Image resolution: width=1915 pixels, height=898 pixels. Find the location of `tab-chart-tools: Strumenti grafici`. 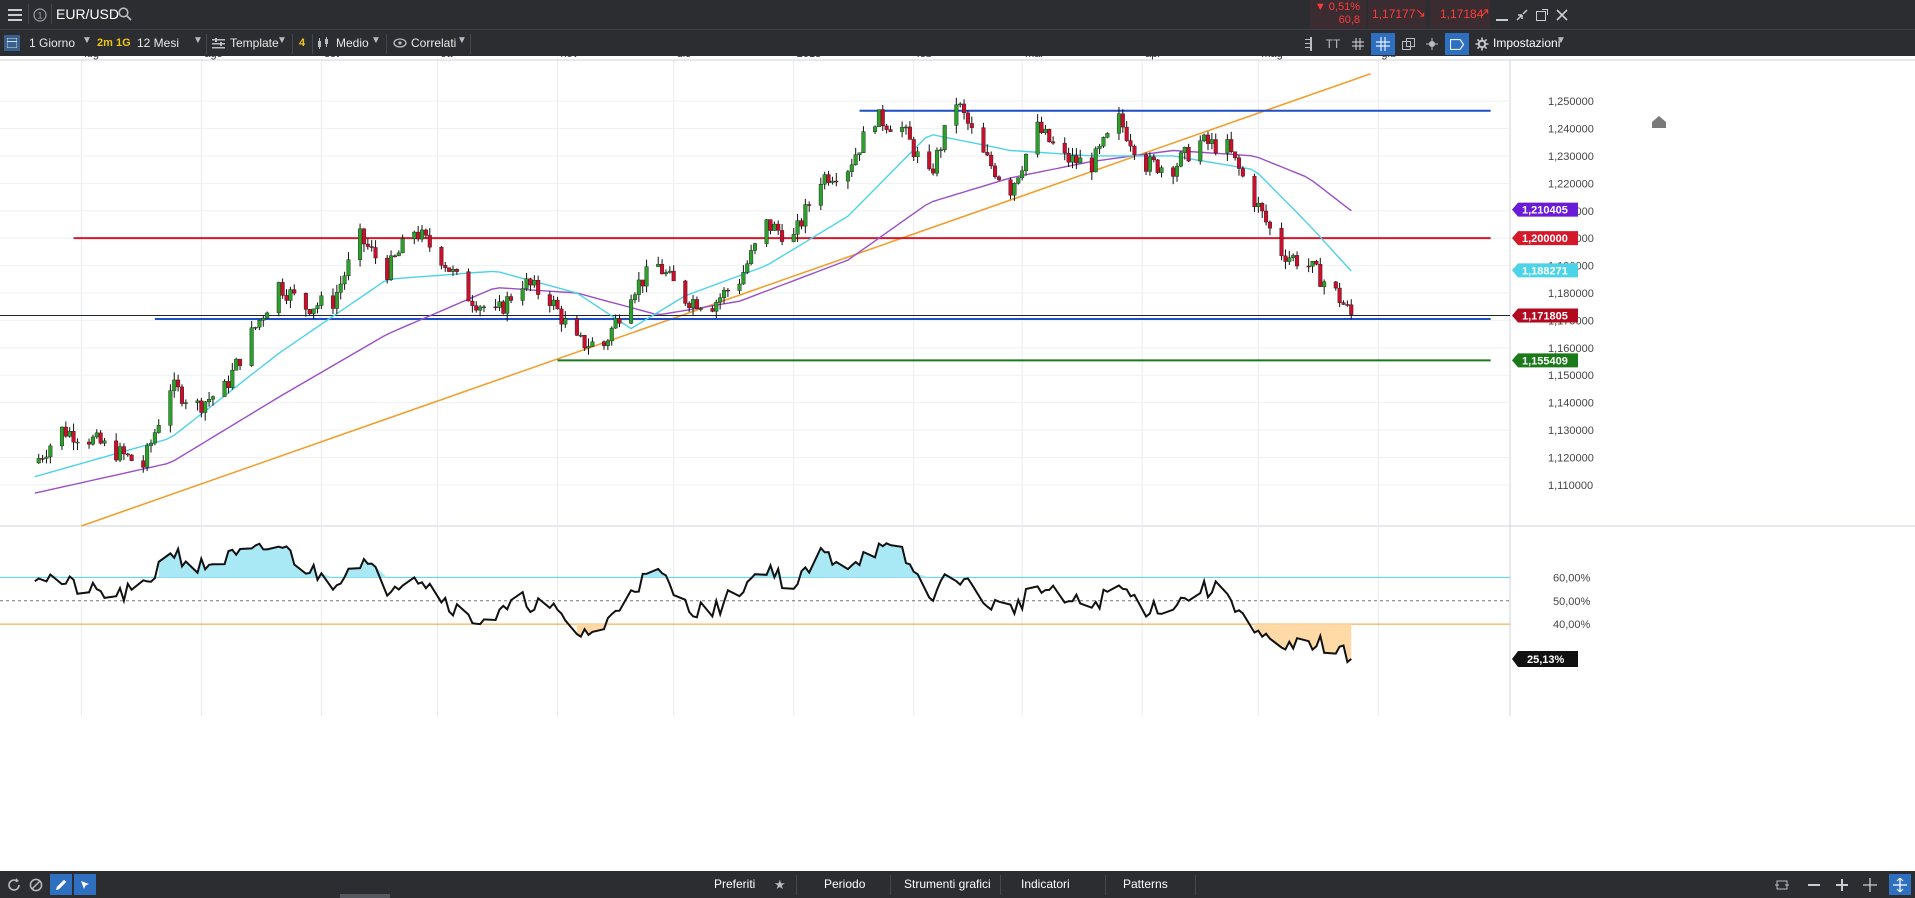

tab-chart-tools: Strumenti grafici is located at coordinates (947, 884).